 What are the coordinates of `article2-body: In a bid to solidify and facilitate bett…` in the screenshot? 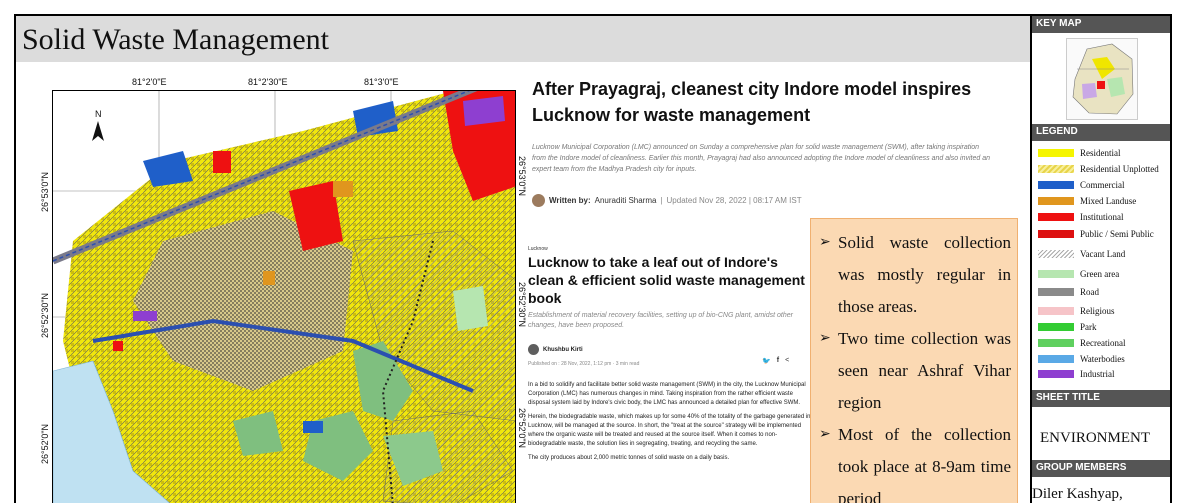 It's located at (670, 424).